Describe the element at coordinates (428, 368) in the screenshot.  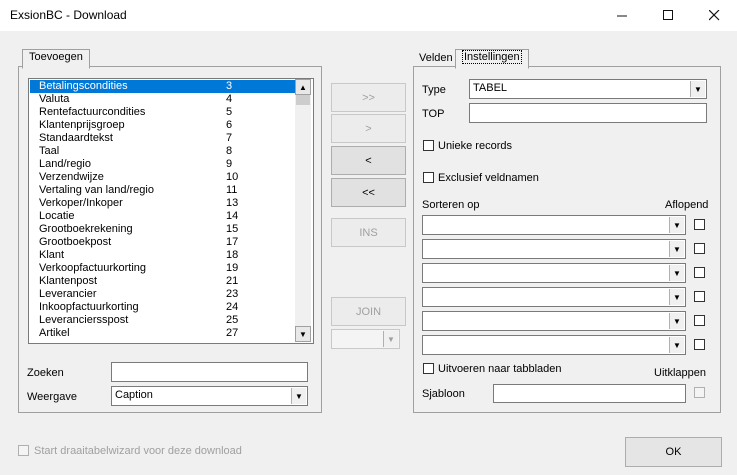
I see `uitvoeren-tabbladen-checkbox` at that location.